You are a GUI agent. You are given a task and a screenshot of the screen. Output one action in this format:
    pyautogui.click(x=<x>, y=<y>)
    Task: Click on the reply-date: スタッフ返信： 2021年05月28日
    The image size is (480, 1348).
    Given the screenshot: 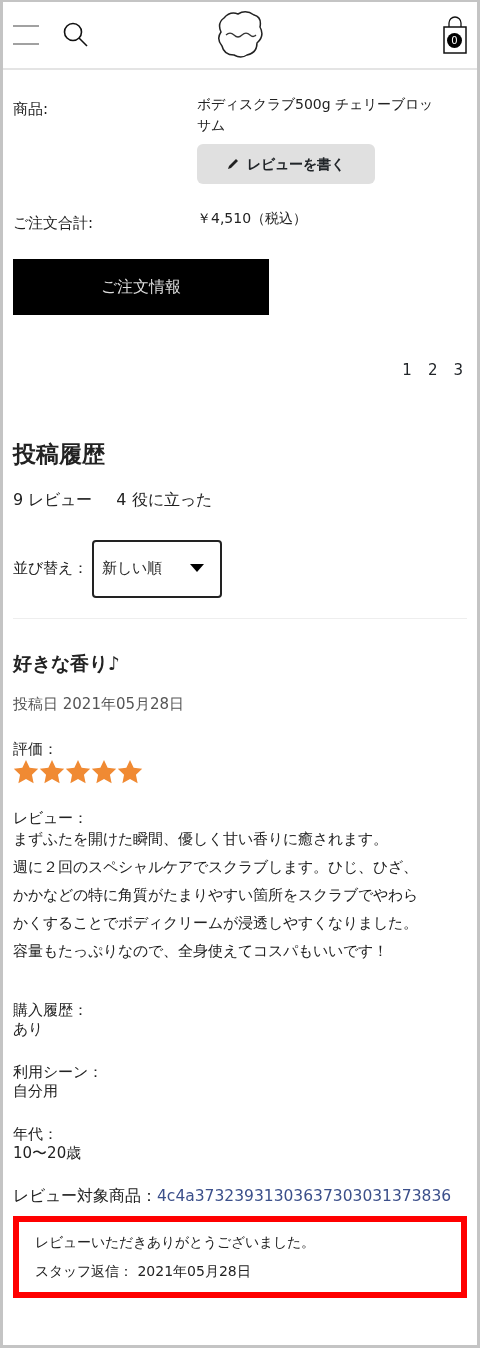 What is the action you would take?
    pyautogui.click(x=143, y=1272)
    